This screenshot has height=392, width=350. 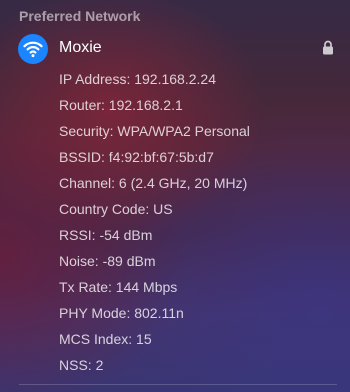 What do you see at coordinates (118, 287) in the screenshot?
I see `detail-tx-rate: Tx Rate: 144 Mbps` at bounding box center [118, 287].